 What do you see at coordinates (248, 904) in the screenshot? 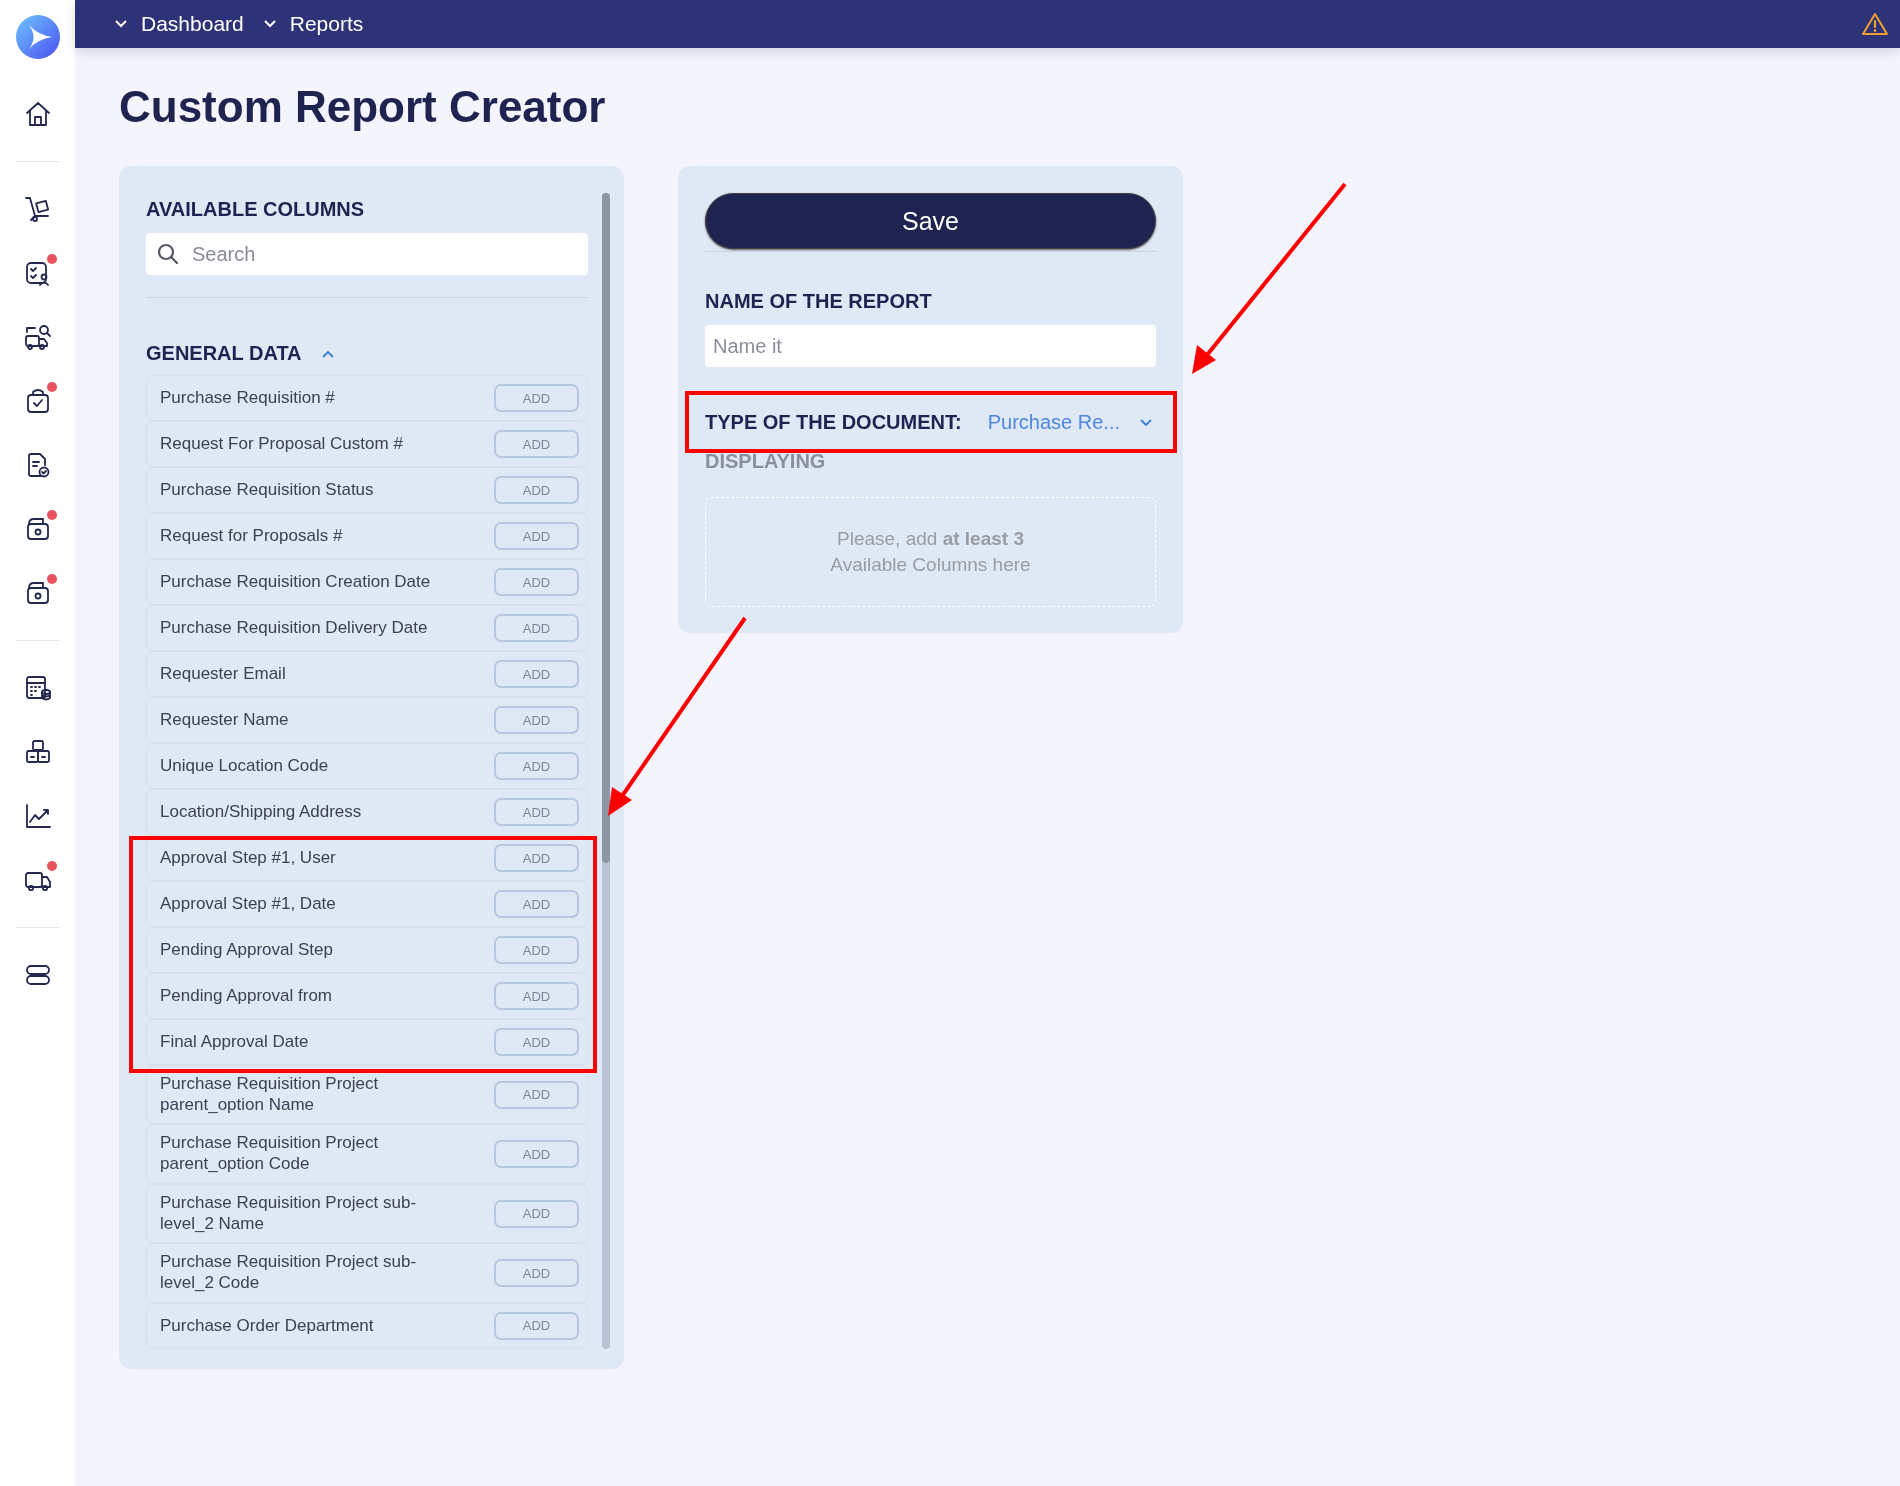
I see `column-name: Approval Step #1, Date` at bounding box center [248, 904].